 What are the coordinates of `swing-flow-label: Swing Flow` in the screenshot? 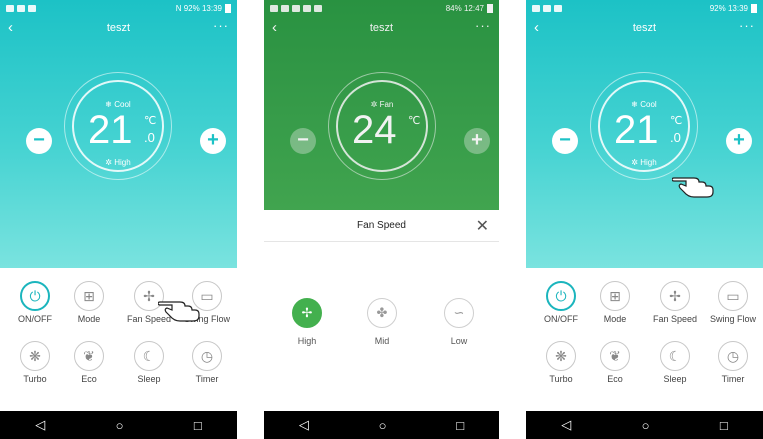 It's located at (732, 319).